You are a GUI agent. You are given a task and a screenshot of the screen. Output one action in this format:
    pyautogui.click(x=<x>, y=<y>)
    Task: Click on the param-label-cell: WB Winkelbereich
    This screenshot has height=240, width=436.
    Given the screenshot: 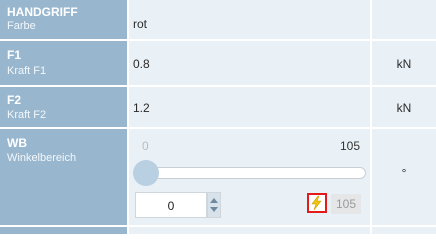 What is the action you would take?
    pyautogui.click(x=63, y=177)
    